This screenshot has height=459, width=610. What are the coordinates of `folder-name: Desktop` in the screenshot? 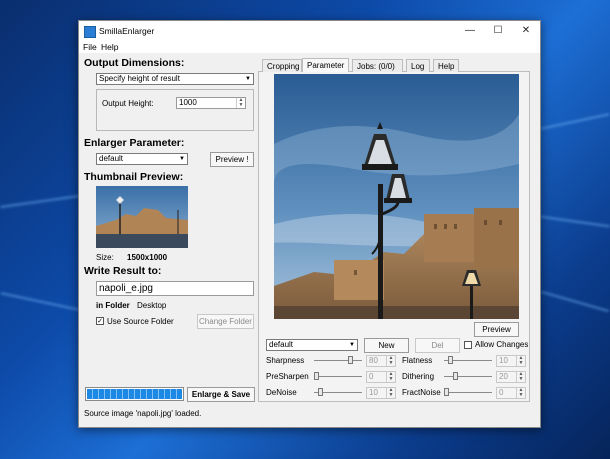 It's located at (152, 305).